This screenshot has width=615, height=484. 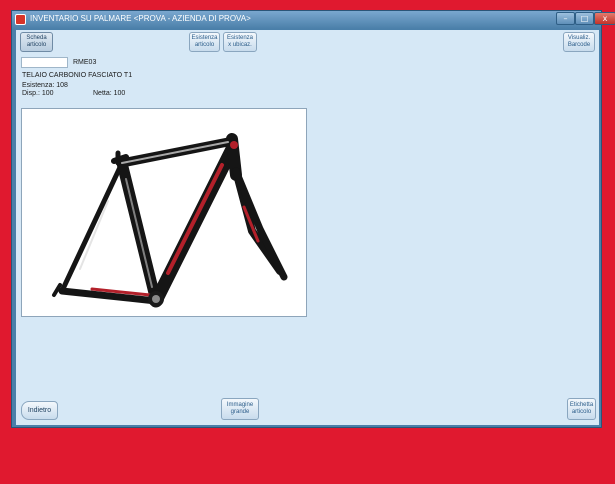 I want to click on immagine-grande-button: Immagine grande, so click(x=240, y=409).